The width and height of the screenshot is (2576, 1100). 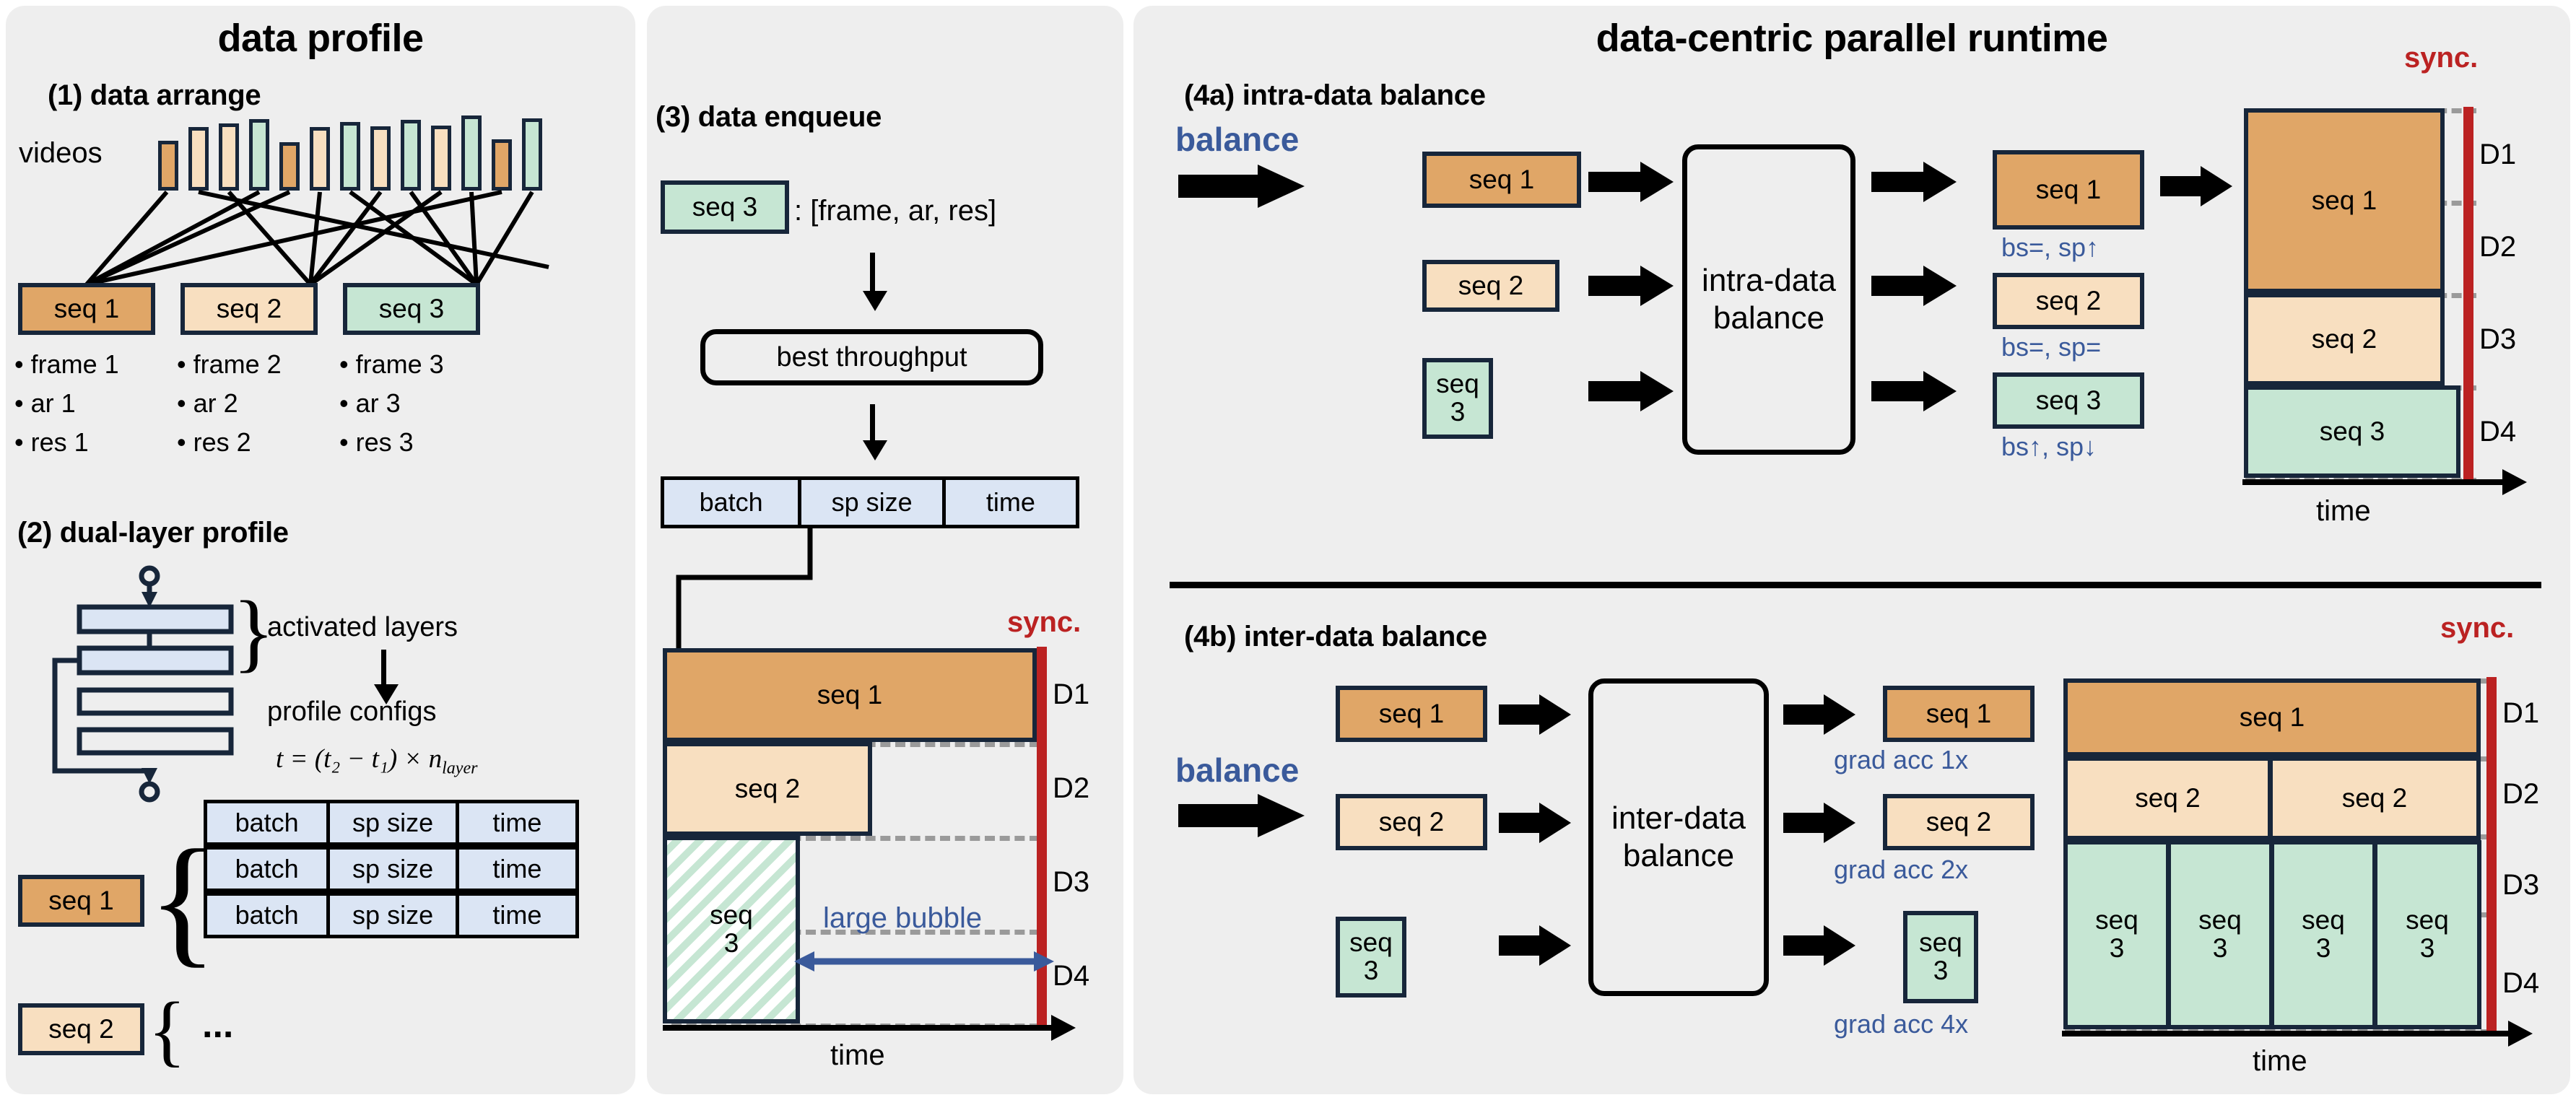 What do you see at coordinates (359, 759) in the screenshot?
I see `profile-formula-text: t = (t₂ − t₁) × n` at bounding box center [359, 759].